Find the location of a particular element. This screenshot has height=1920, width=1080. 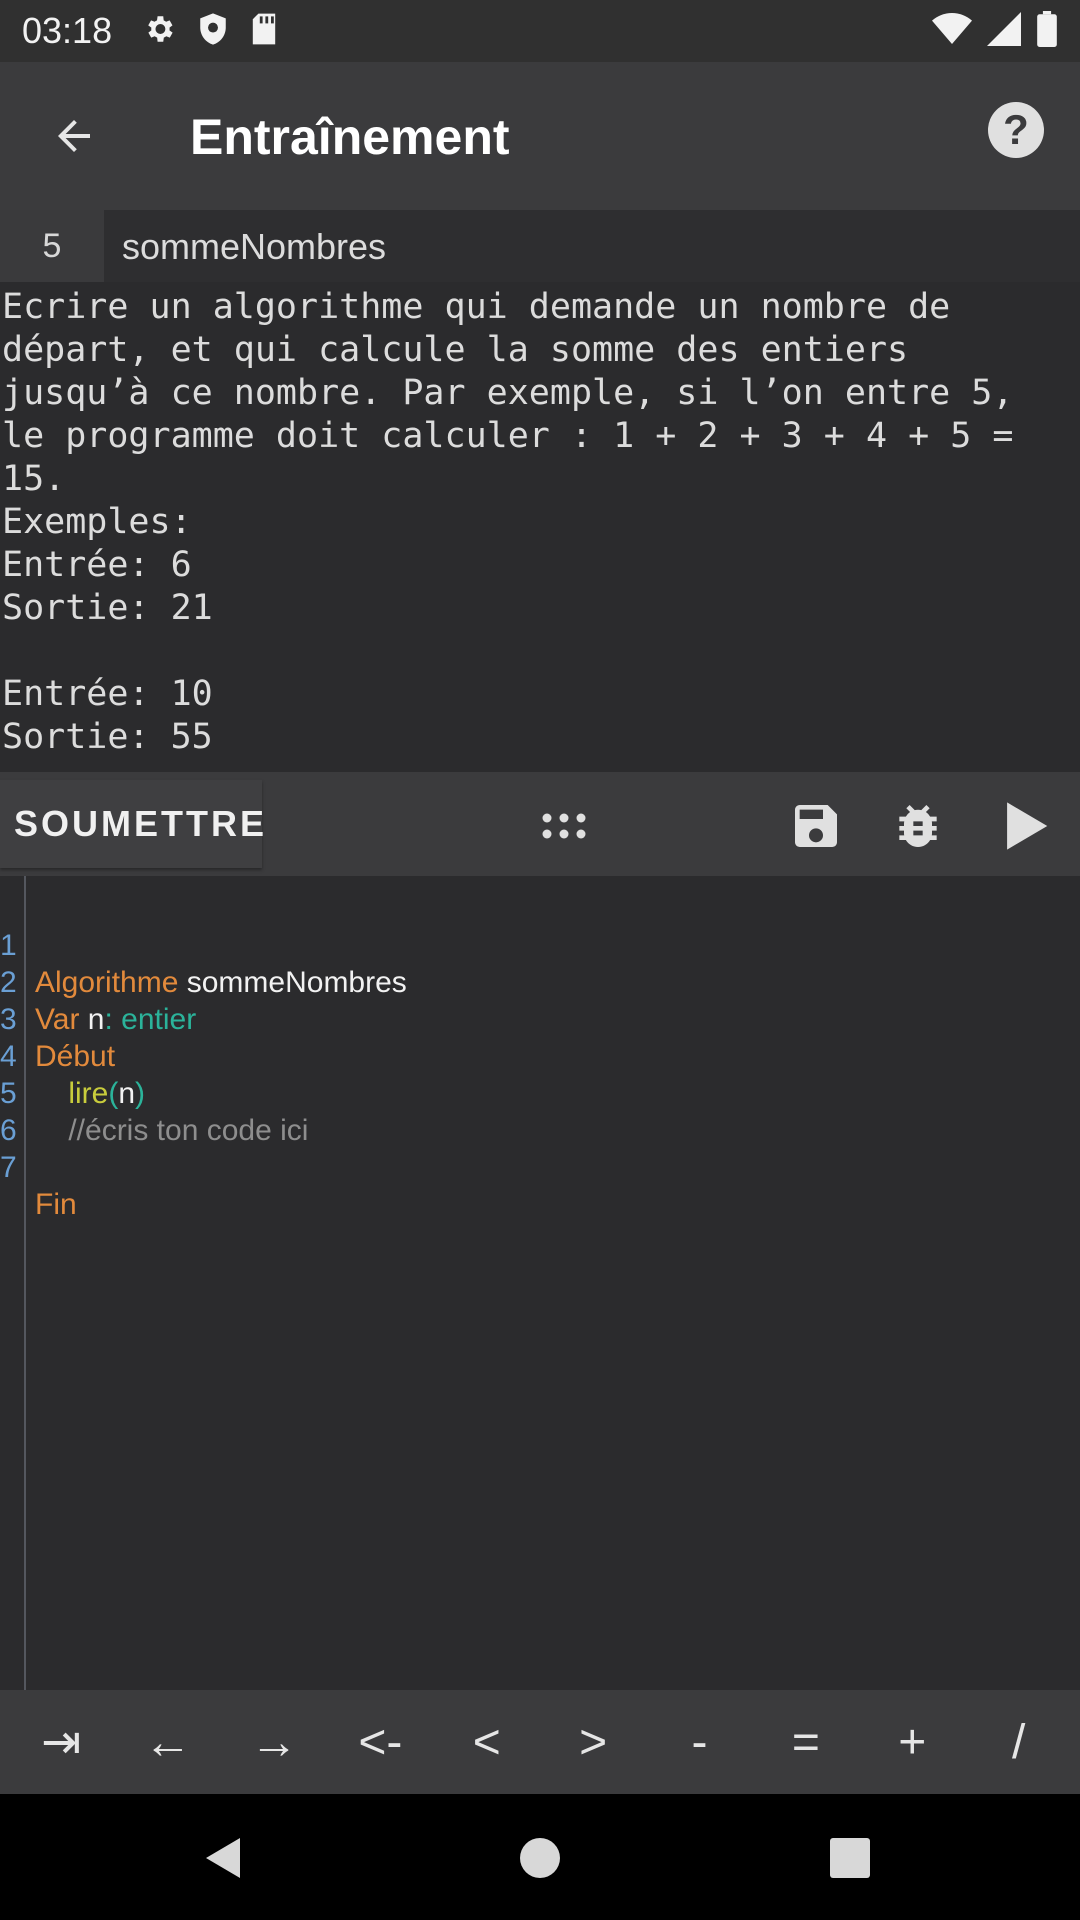

code-line: 4 lire(n) is located at coordinates (72, 1055).